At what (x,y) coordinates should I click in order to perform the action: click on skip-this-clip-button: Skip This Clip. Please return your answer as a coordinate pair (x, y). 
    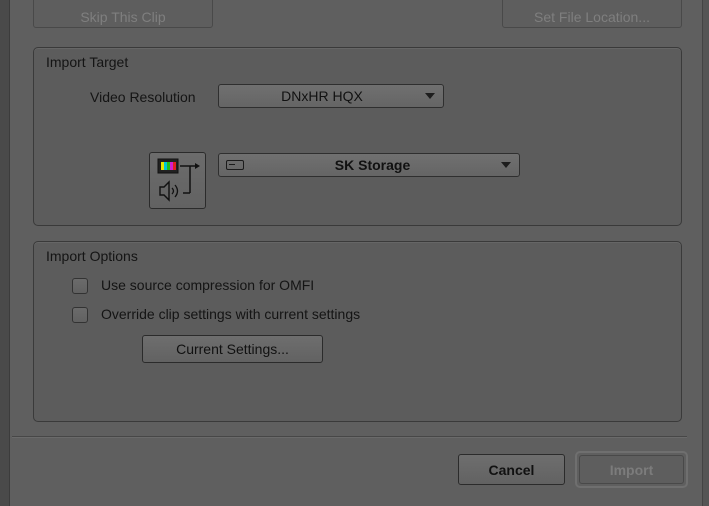
    Looking at the image, I should click on (123, 14).